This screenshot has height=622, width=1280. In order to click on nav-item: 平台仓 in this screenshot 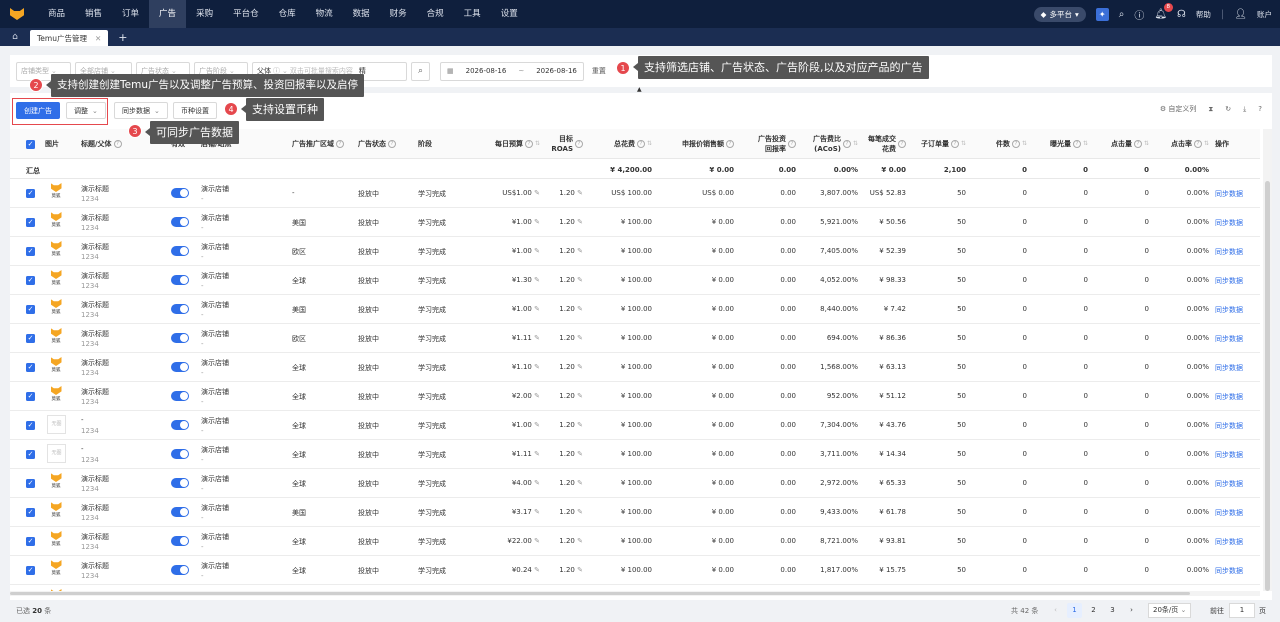, I will do `click(246, 14)`.